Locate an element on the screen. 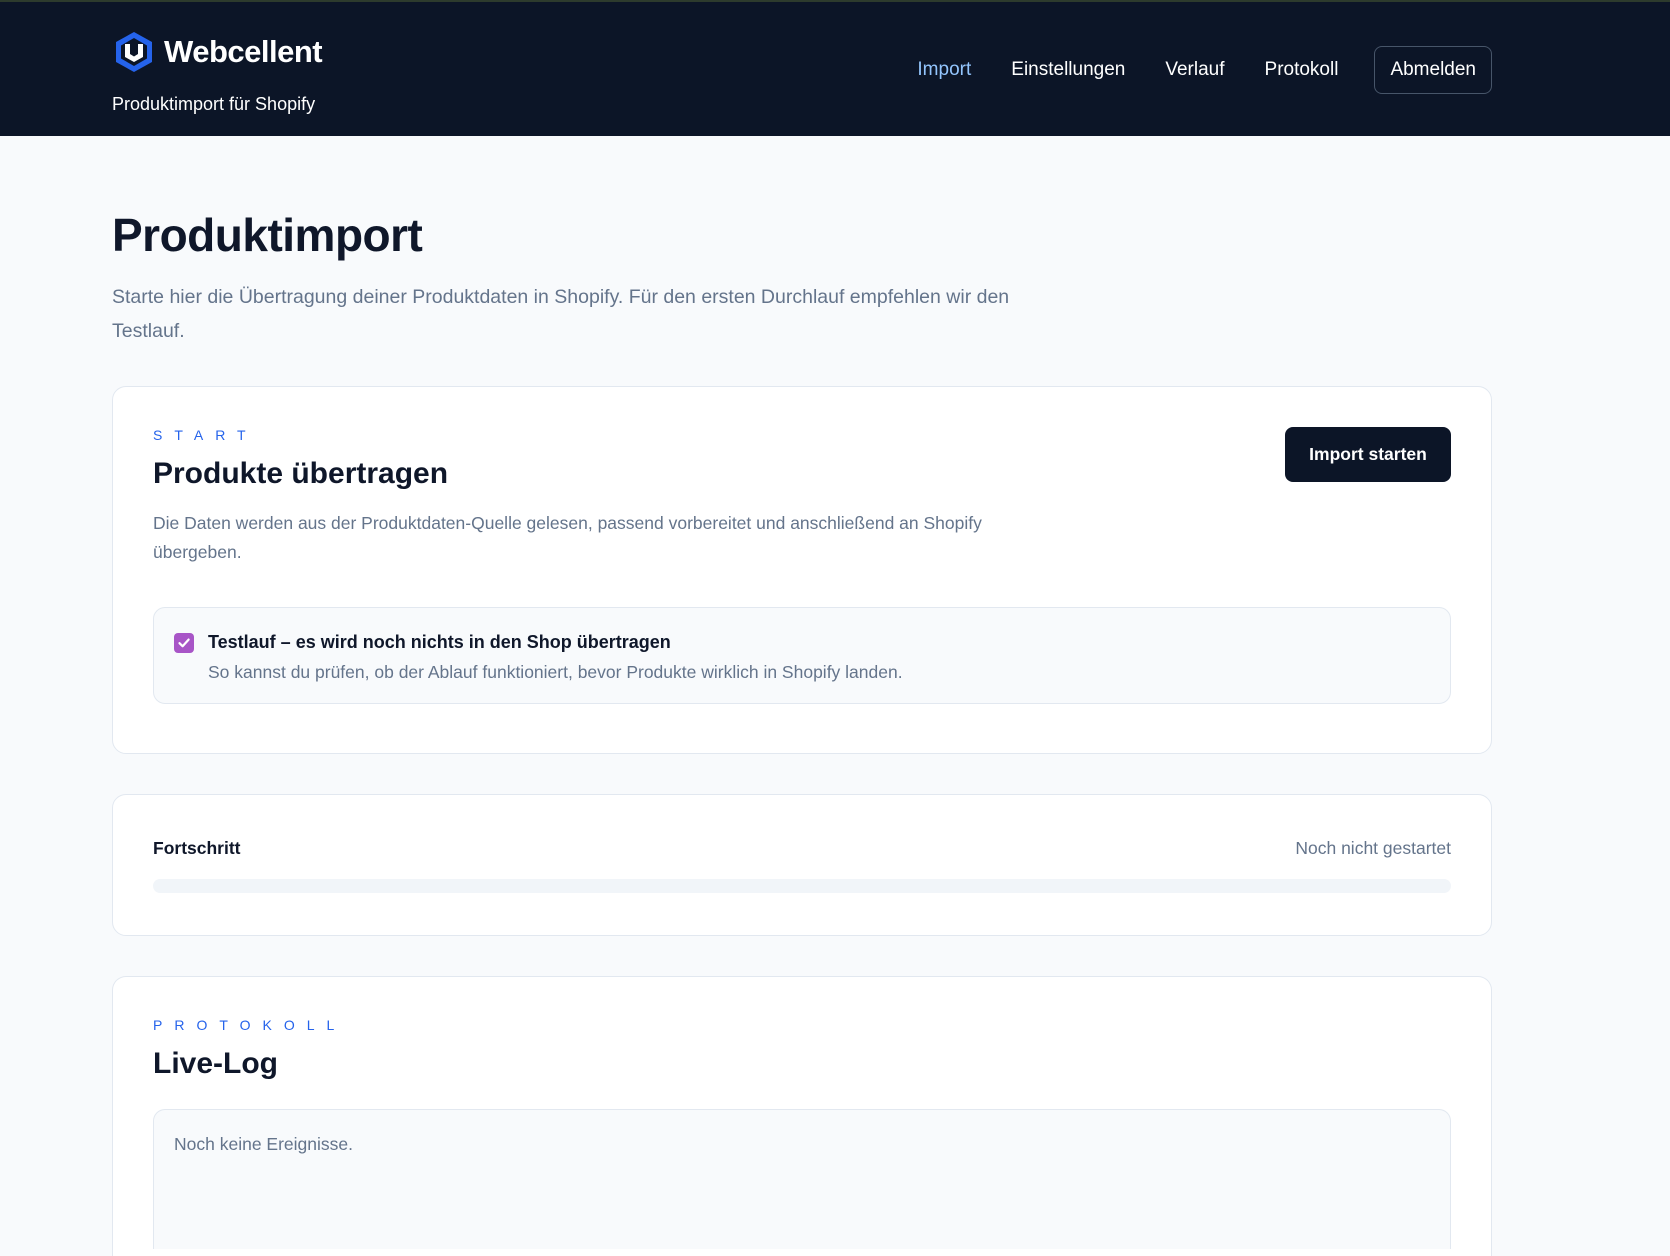 The height and width of the screenshot is (1256, 1670). import-start-button: Import starten is located at coordinates (1368, 454).